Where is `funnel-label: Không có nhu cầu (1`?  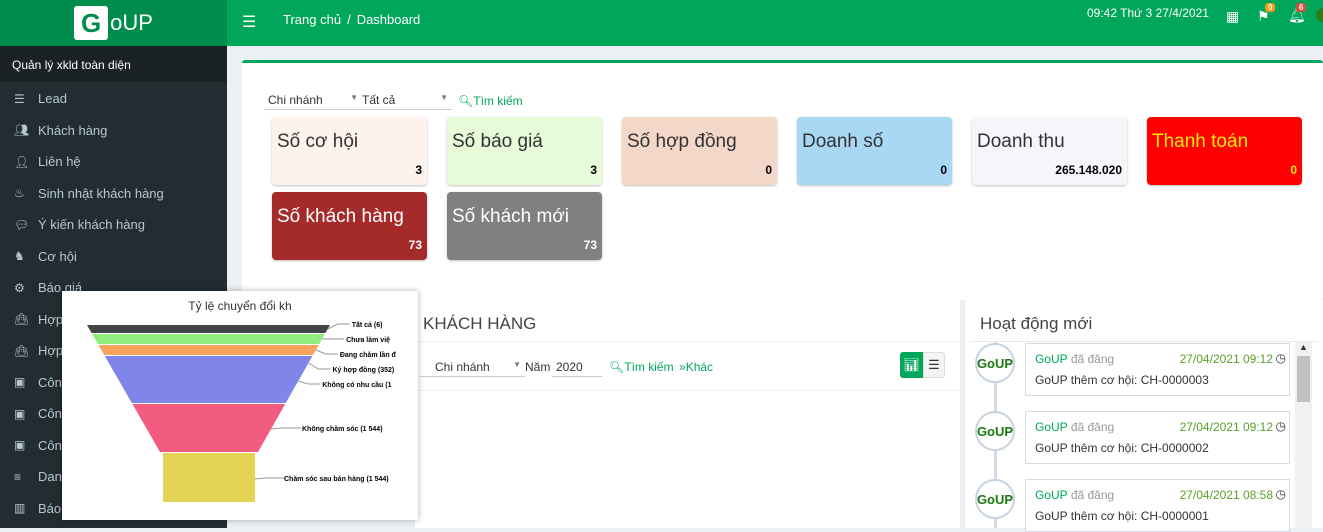 funnel-label: Không có nhu cầu (1 is located at coordinates (356, 384).